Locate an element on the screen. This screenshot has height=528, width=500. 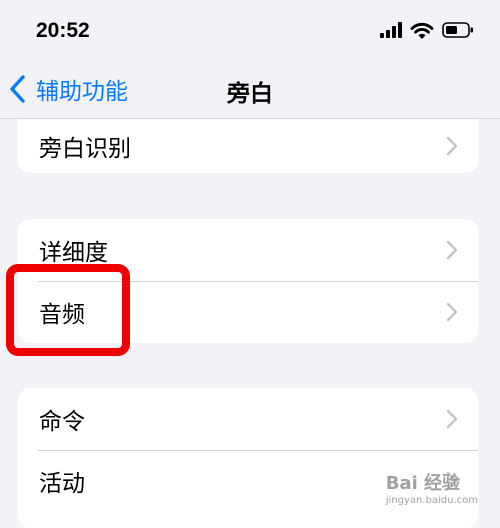
navigation-bar: 辅助功能 旁白 is located at coordinates (250, 90).